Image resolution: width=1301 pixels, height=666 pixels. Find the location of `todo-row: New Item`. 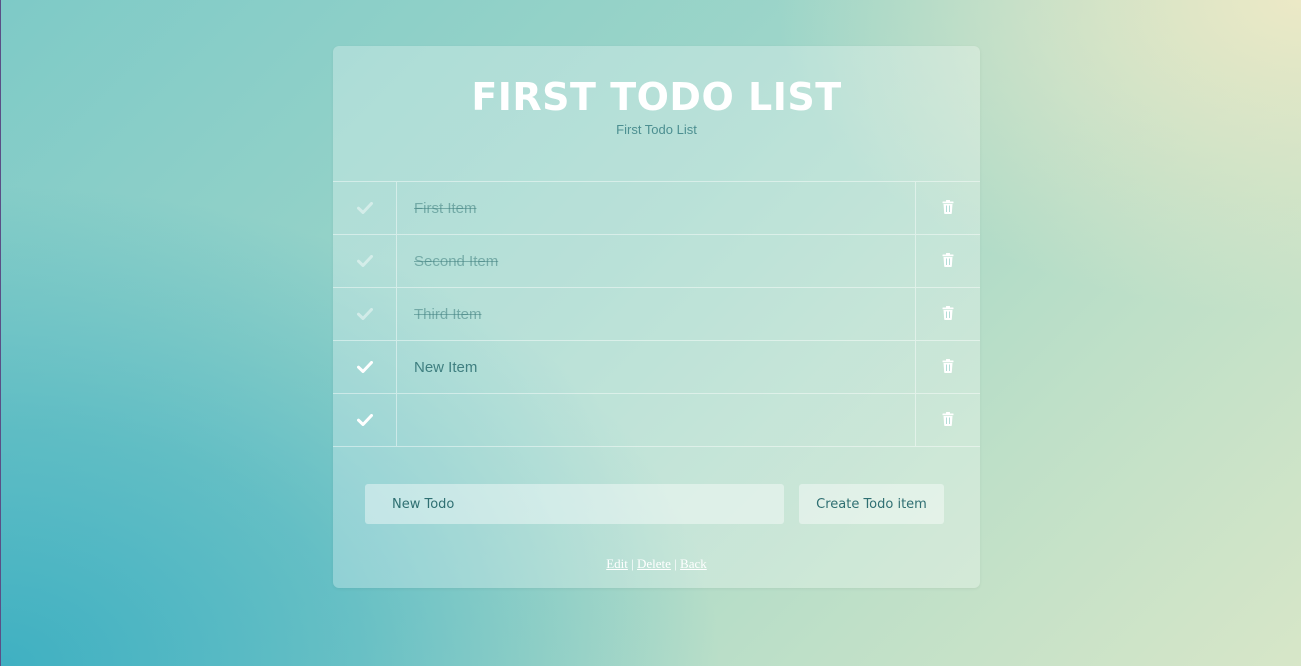

todo-row: New Item is located at coordinates (656, 367).